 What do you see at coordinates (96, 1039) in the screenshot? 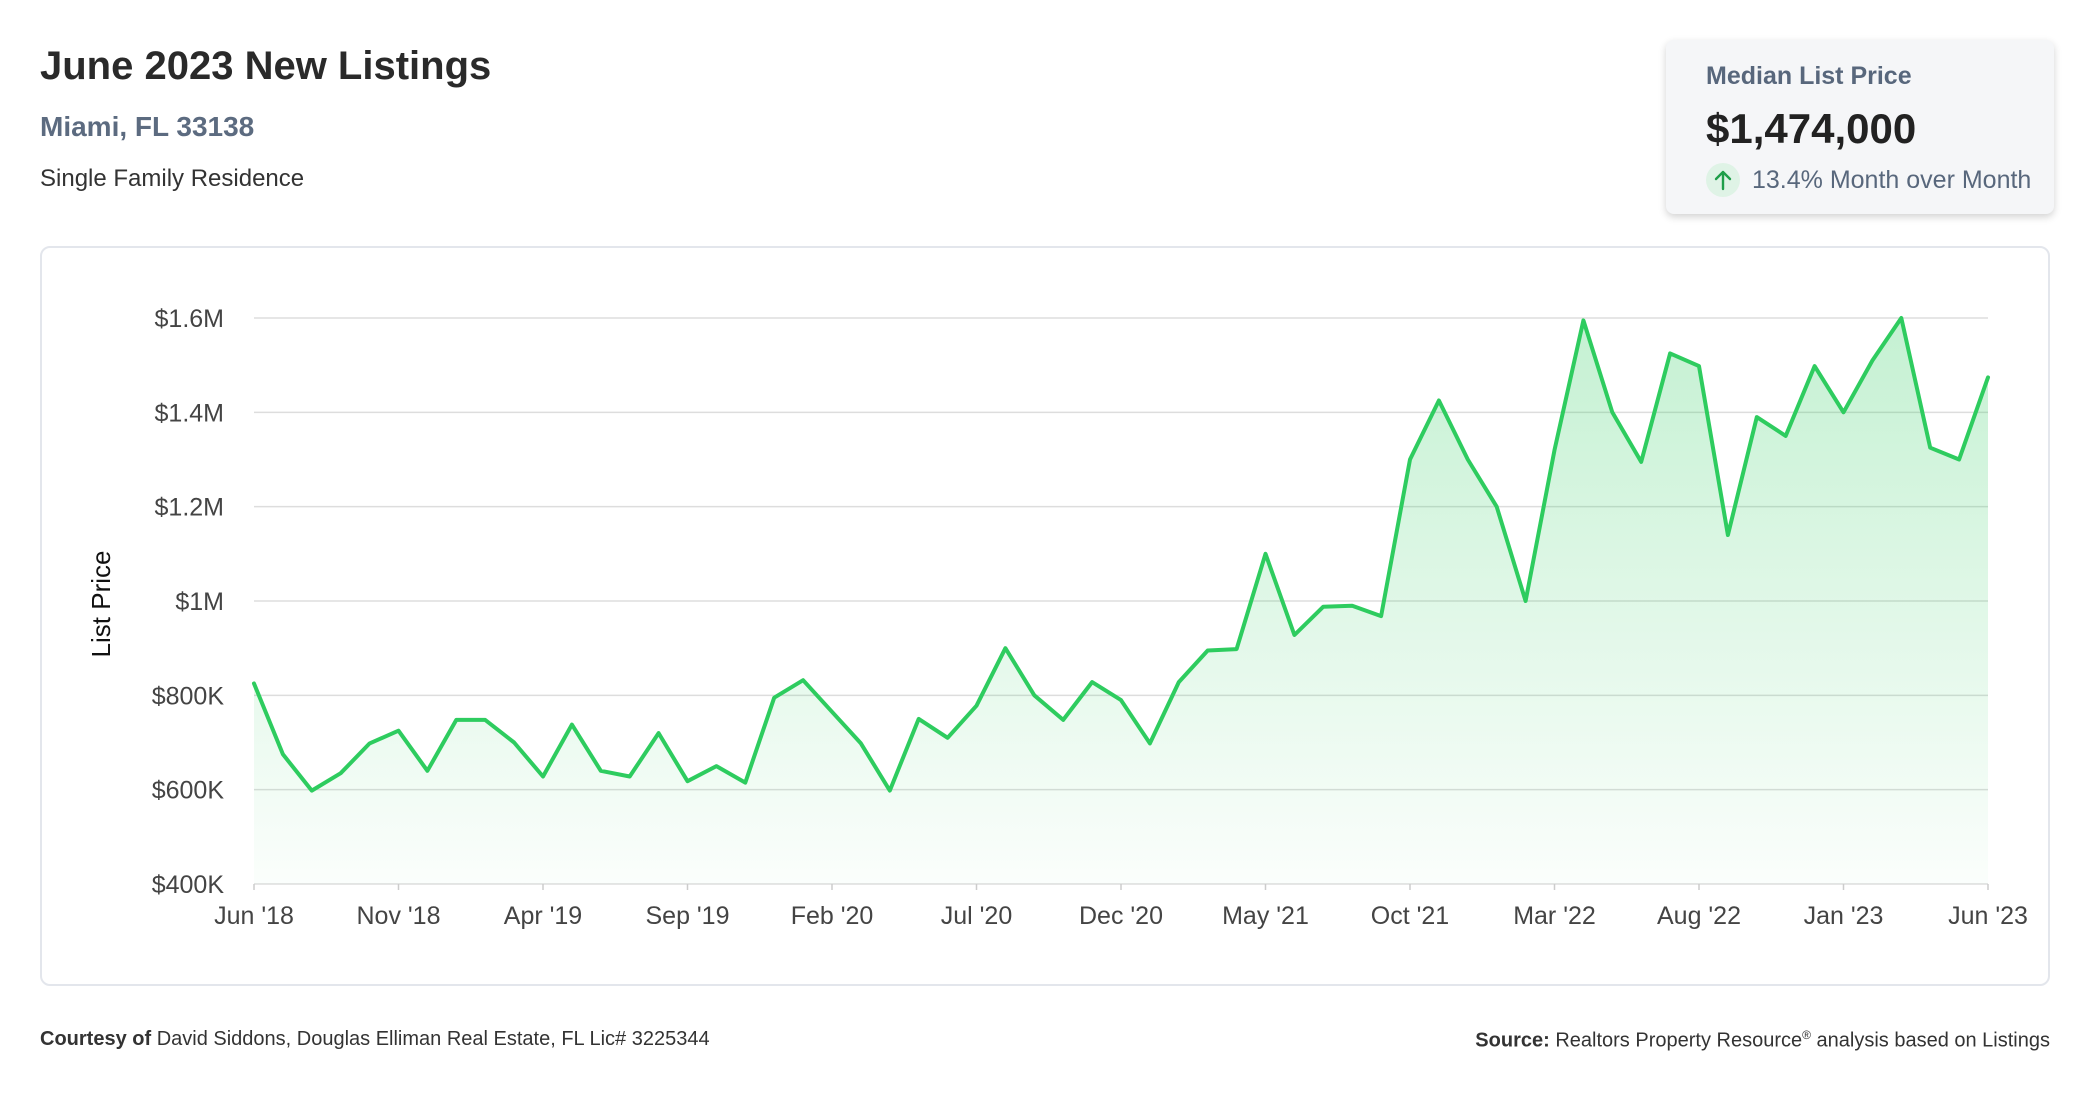
I see `courtesy-label: Courtesy of` at bounding box center [96, 1039].